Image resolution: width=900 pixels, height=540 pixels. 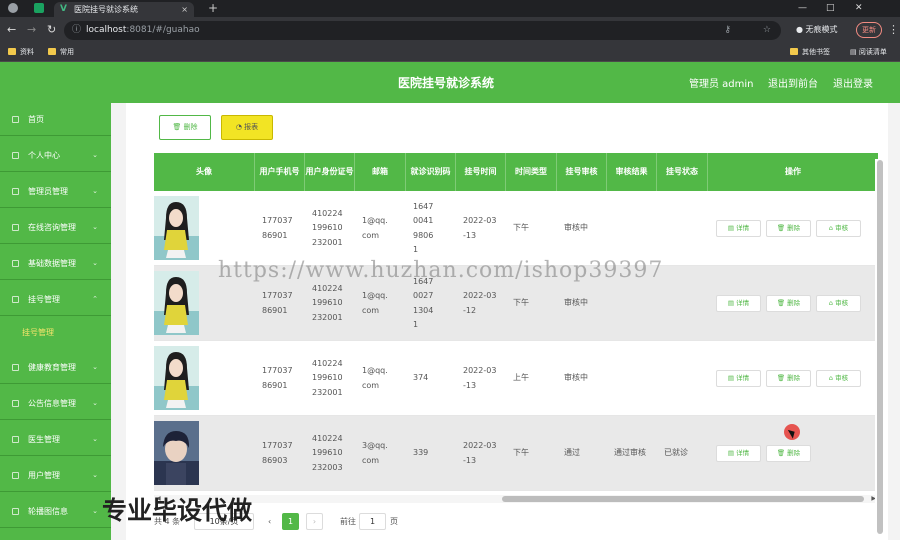 What do you see at coordinates (55, 439) in the screenshot?
I see `sidebar-item-doctor: 医生管理 ⌄` at bounding box center [55, 439].